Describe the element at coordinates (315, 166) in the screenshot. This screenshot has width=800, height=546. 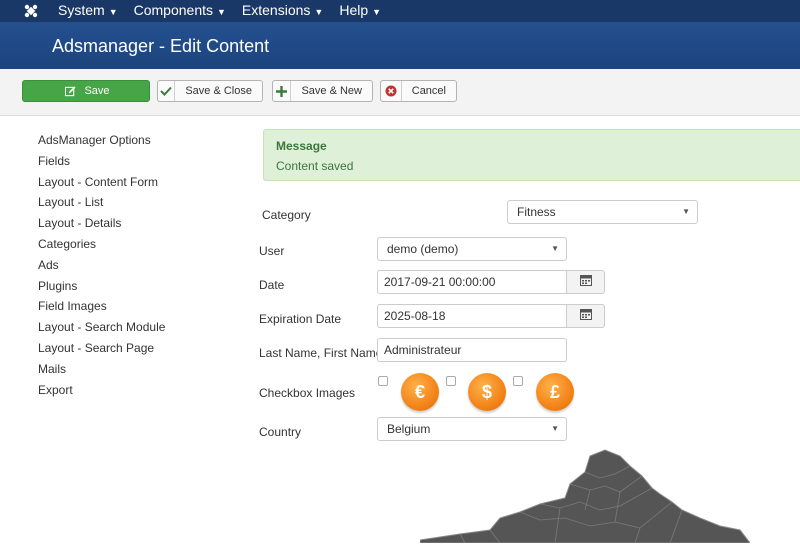
I see `message-text: Content saved` at that location.